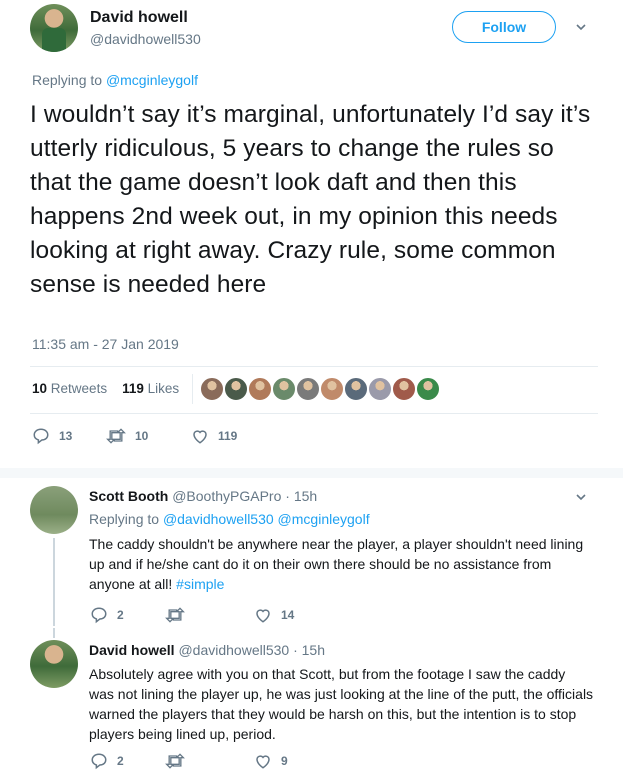 Image resolution: width=623 pixels, height=780 pixels. I want to click on likes-stat: 119 Likes, so click(150, 388).